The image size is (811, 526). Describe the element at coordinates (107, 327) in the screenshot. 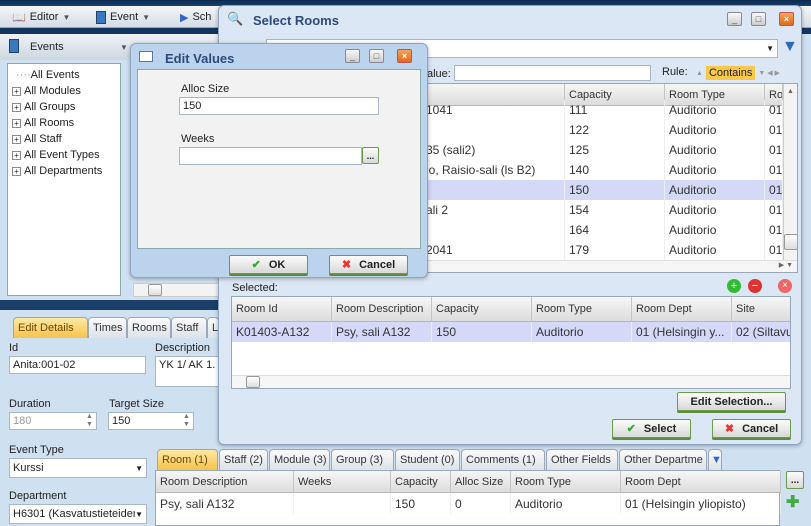

I see `tab-times: Times` at that location.